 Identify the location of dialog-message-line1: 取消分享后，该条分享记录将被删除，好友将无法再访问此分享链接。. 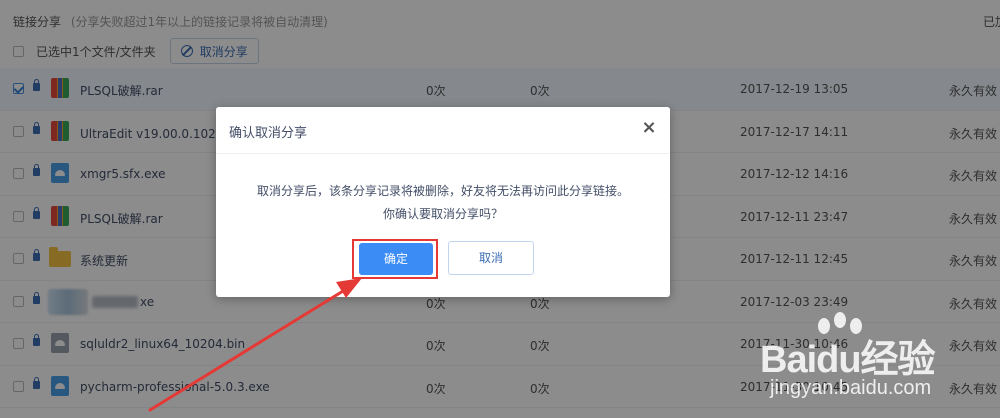
(442, 191).